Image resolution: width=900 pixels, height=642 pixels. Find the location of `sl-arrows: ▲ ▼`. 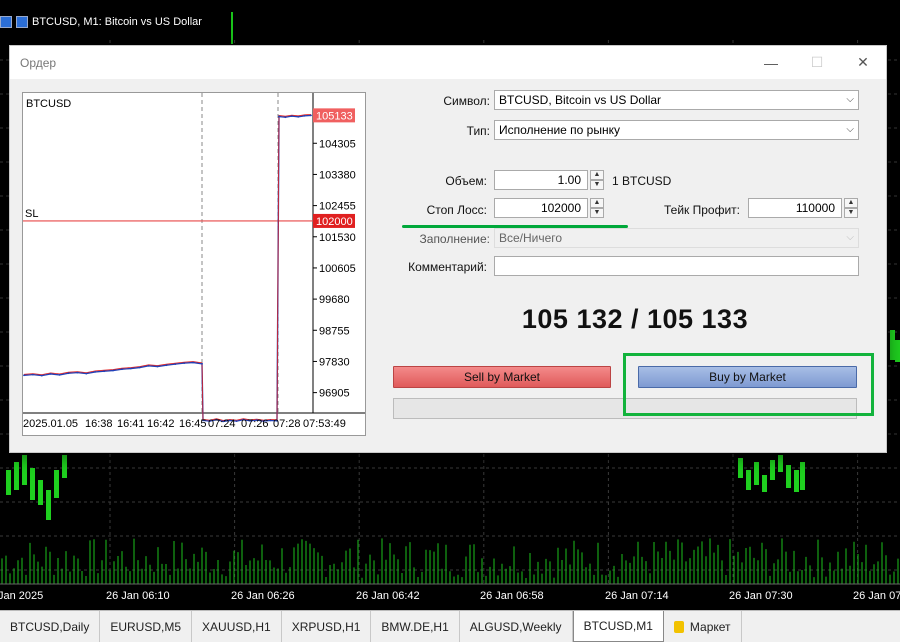

sl-arrows: ▲ ▼ is located at coordinates (597, 208).